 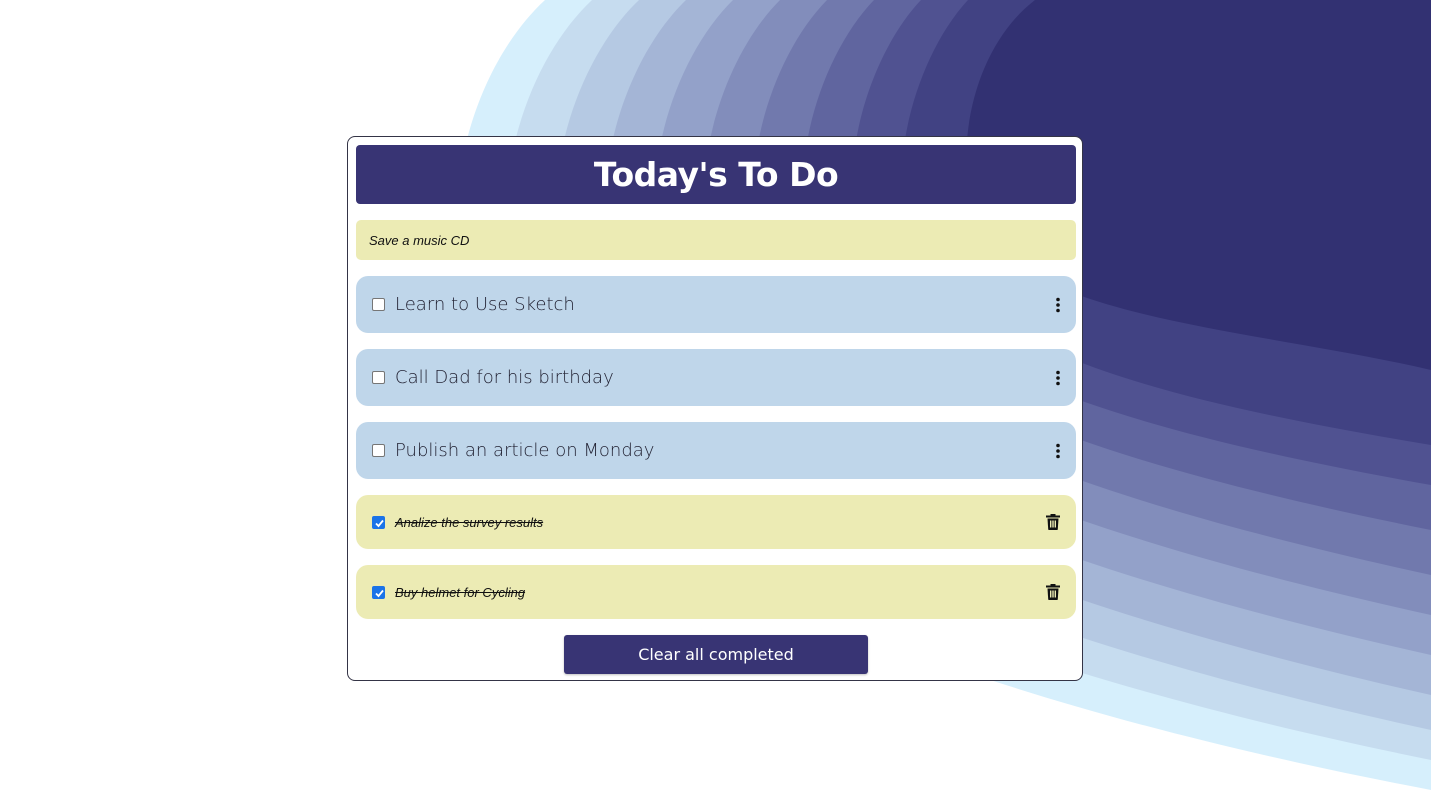 What do you see at coordinates (716, 450) in the screenshot?
I see `task-item: Publish an article on Monday` at bounding box center [716, 450].